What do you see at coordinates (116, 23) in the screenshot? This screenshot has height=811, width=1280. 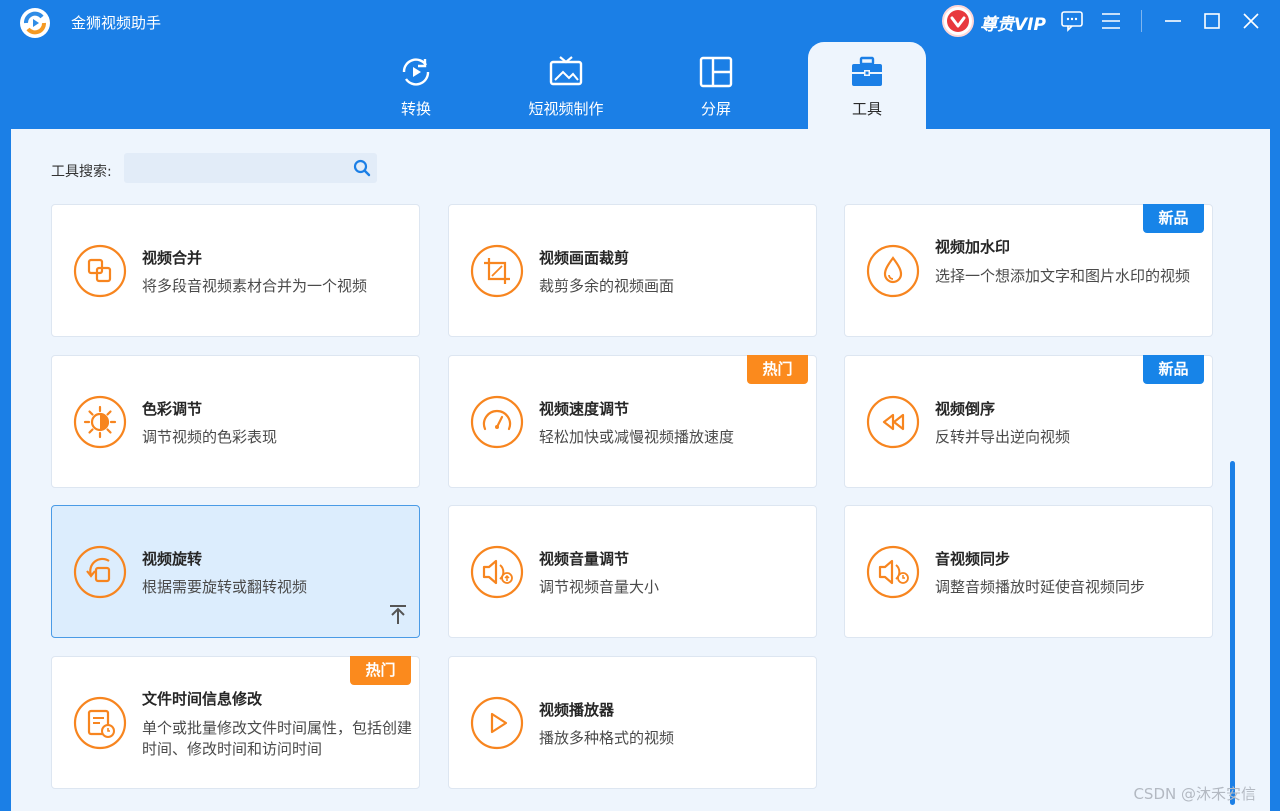 I see `app-title: 金狮视频助手` at bounding box center [116, 23].